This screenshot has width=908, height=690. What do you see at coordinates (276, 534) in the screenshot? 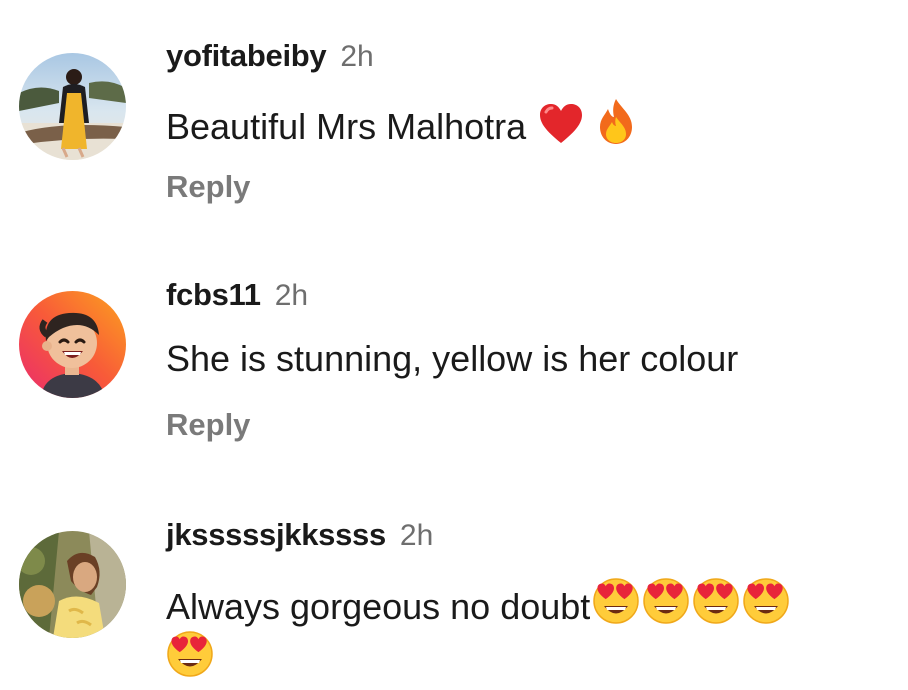
I see `username: jksssssjkkssss` at bounding box center [276, 534].